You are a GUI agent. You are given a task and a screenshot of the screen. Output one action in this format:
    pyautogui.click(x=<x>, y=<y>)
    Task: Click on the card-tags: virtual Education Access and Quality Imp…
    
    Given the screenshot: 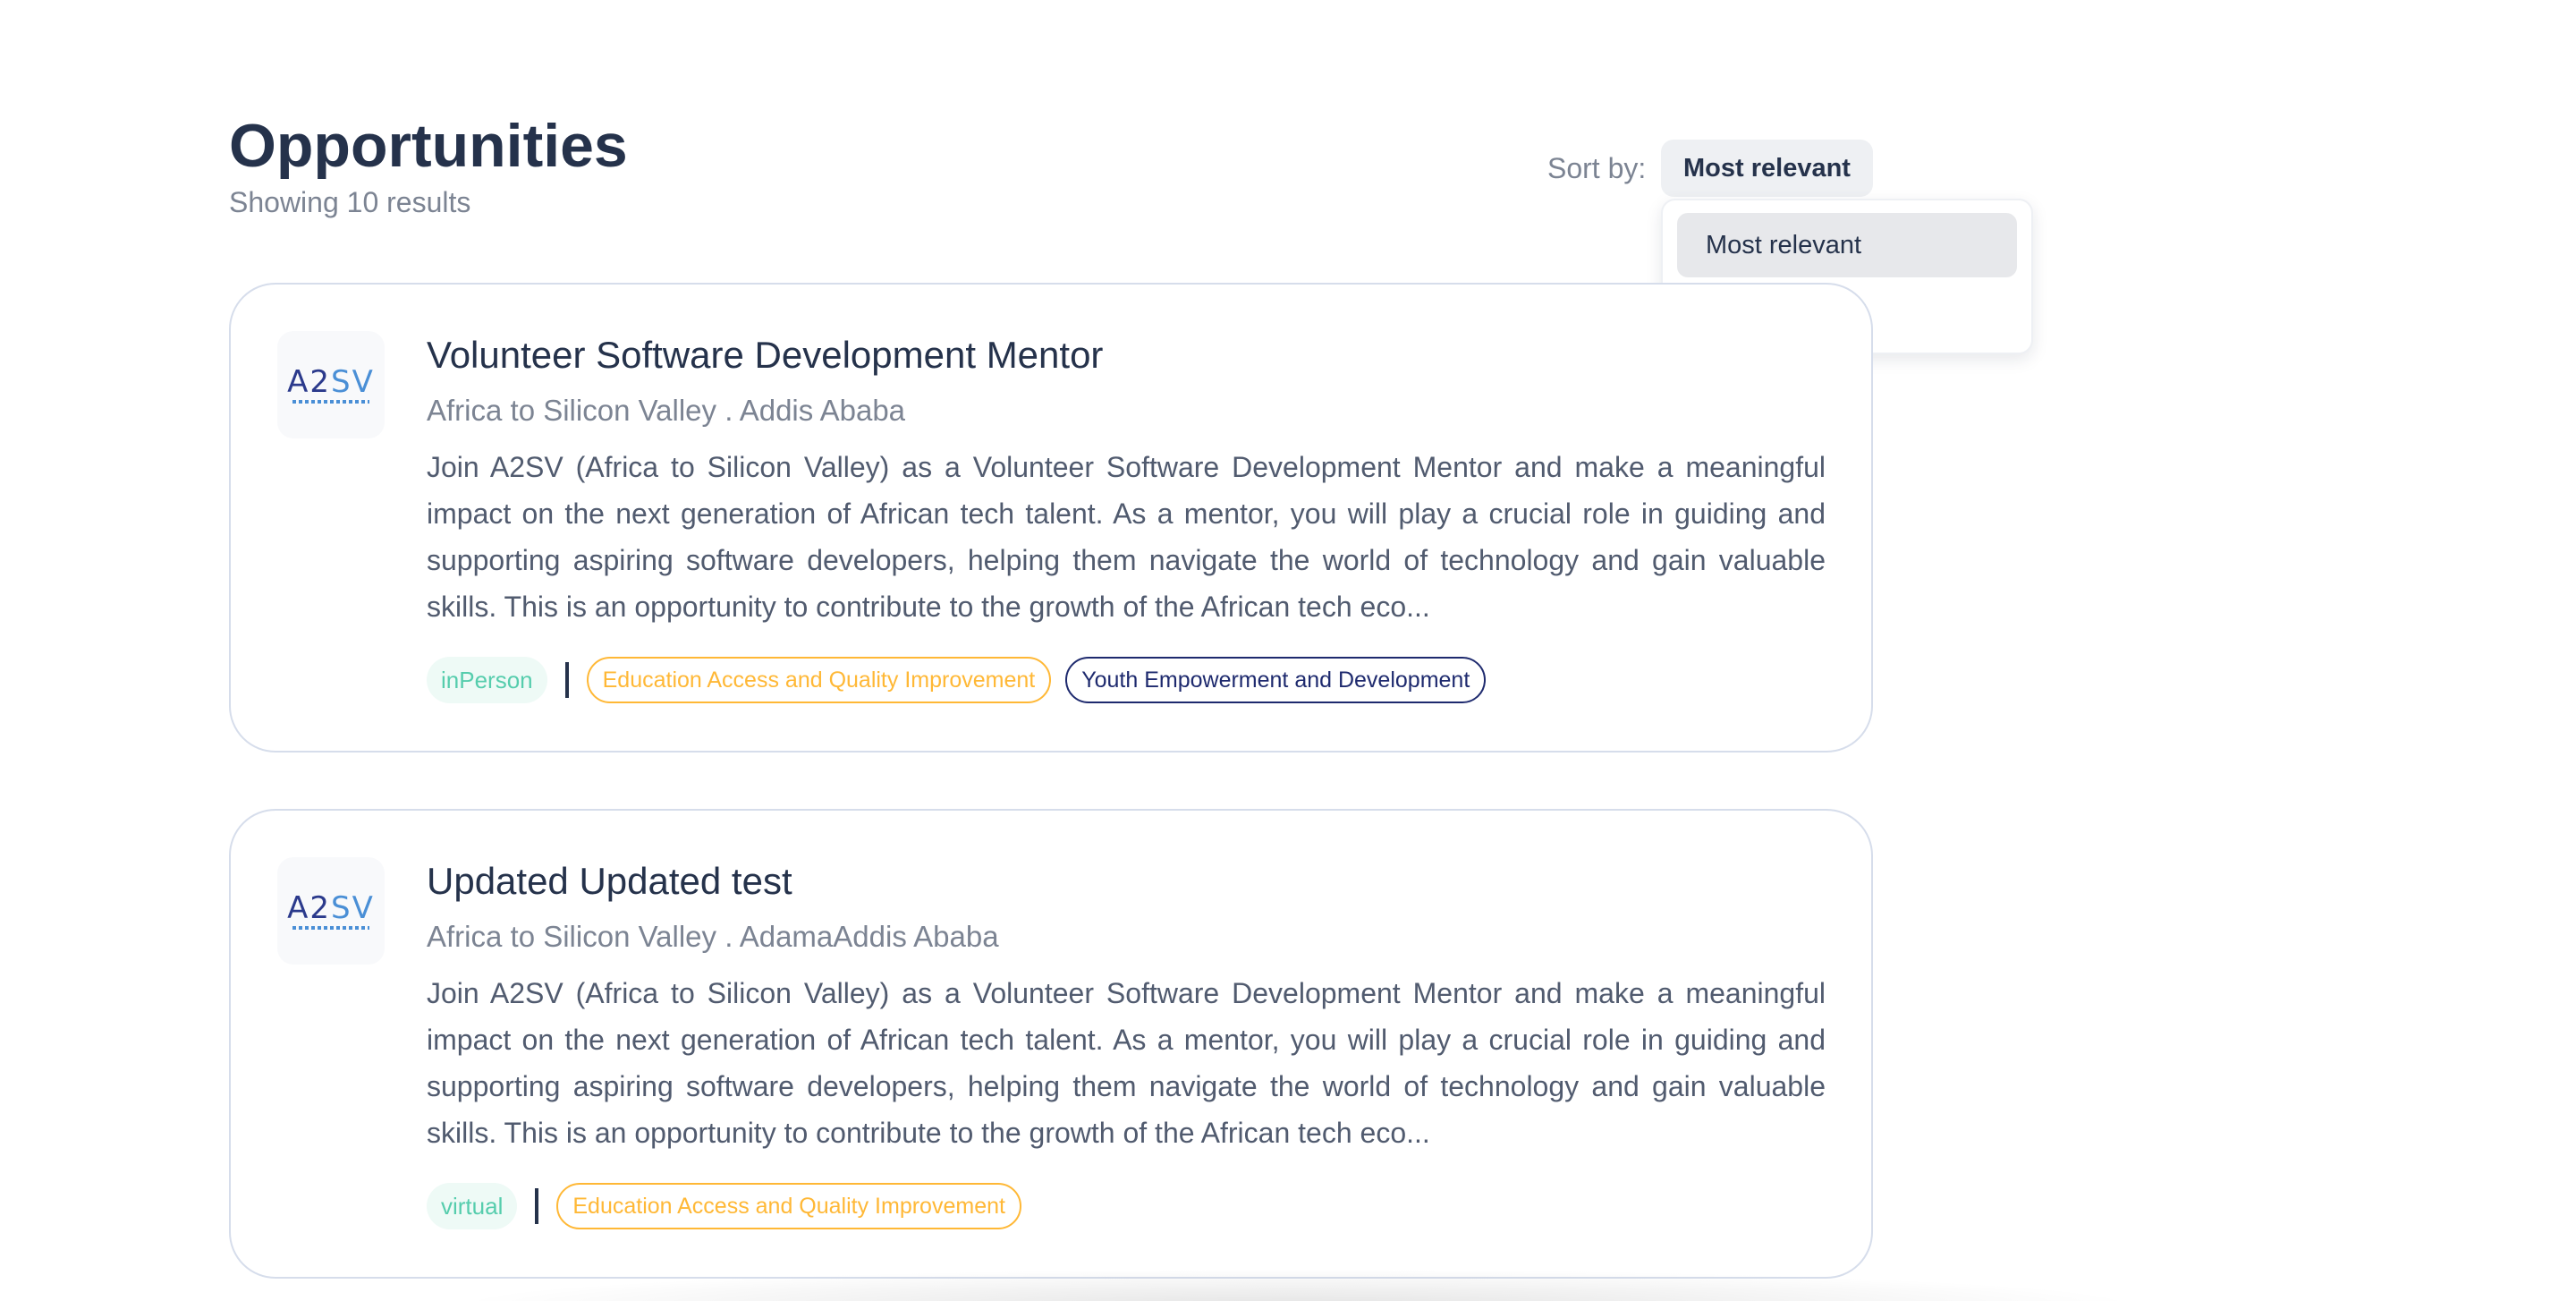 What is the action you would take?
    pyautogui.click(x=1126, y=1206)
    